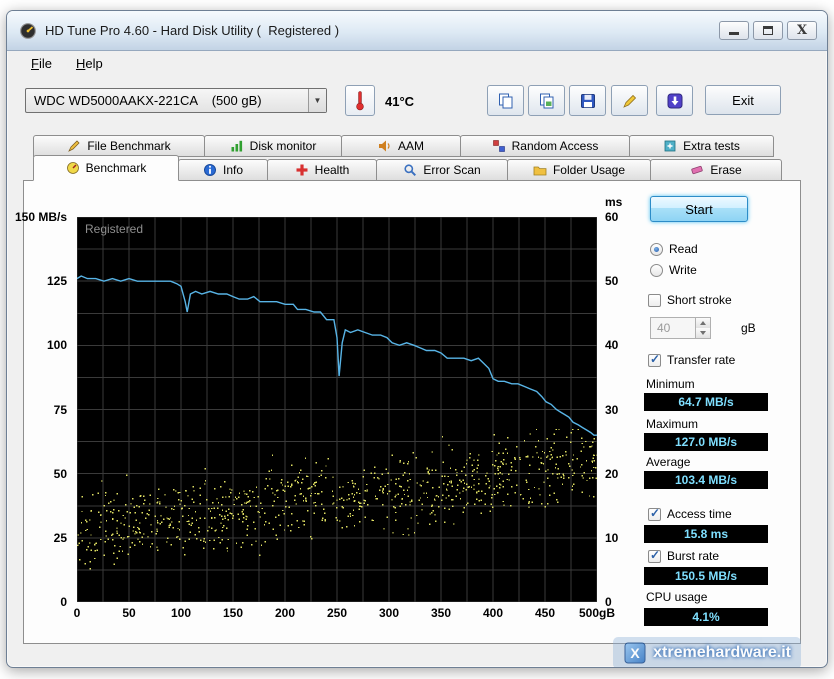 This screenshot has width=834, height=679. Describe the element at coordinates (748, 328) in the screenshot. I see `gb-unit-label: gB` at that location.